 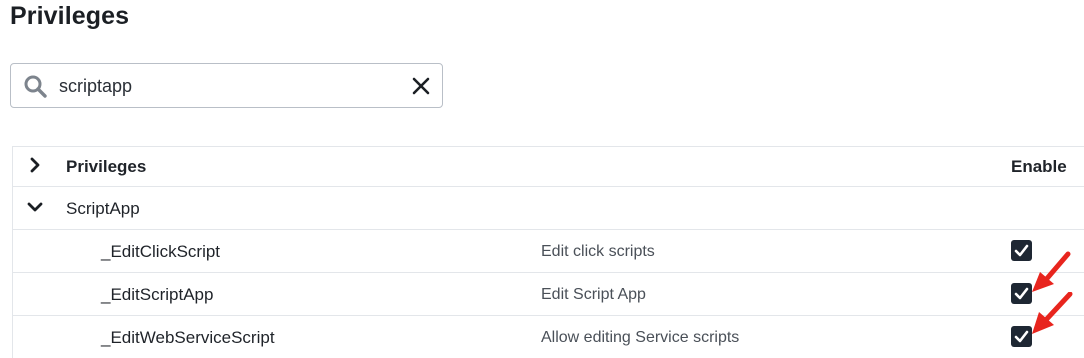 I want to click on search-input, so click(x=224, y=86).